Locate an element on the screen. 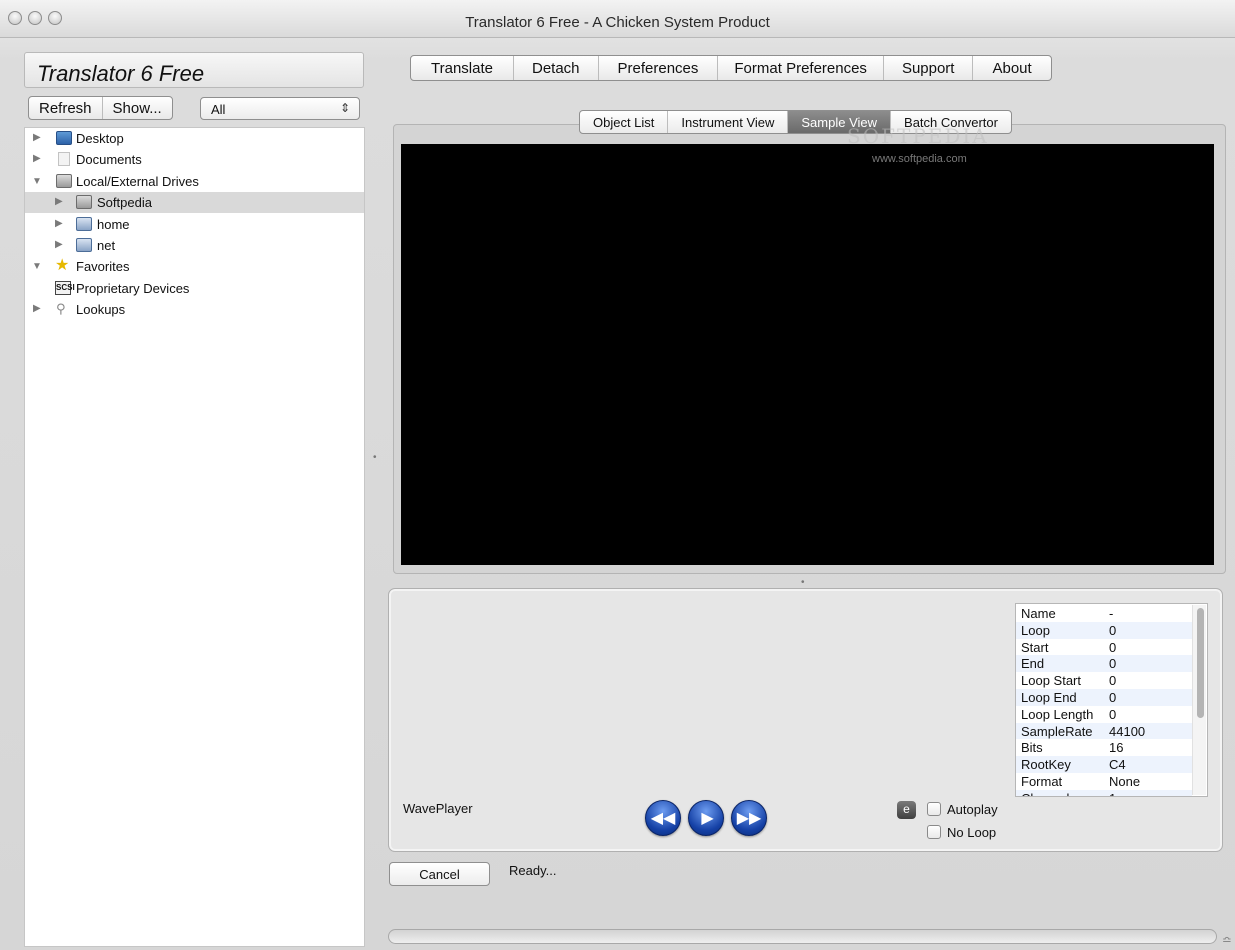 This screenshot has width=1235, height=950. property-key: Loop is located at coordinates (1035, 630).